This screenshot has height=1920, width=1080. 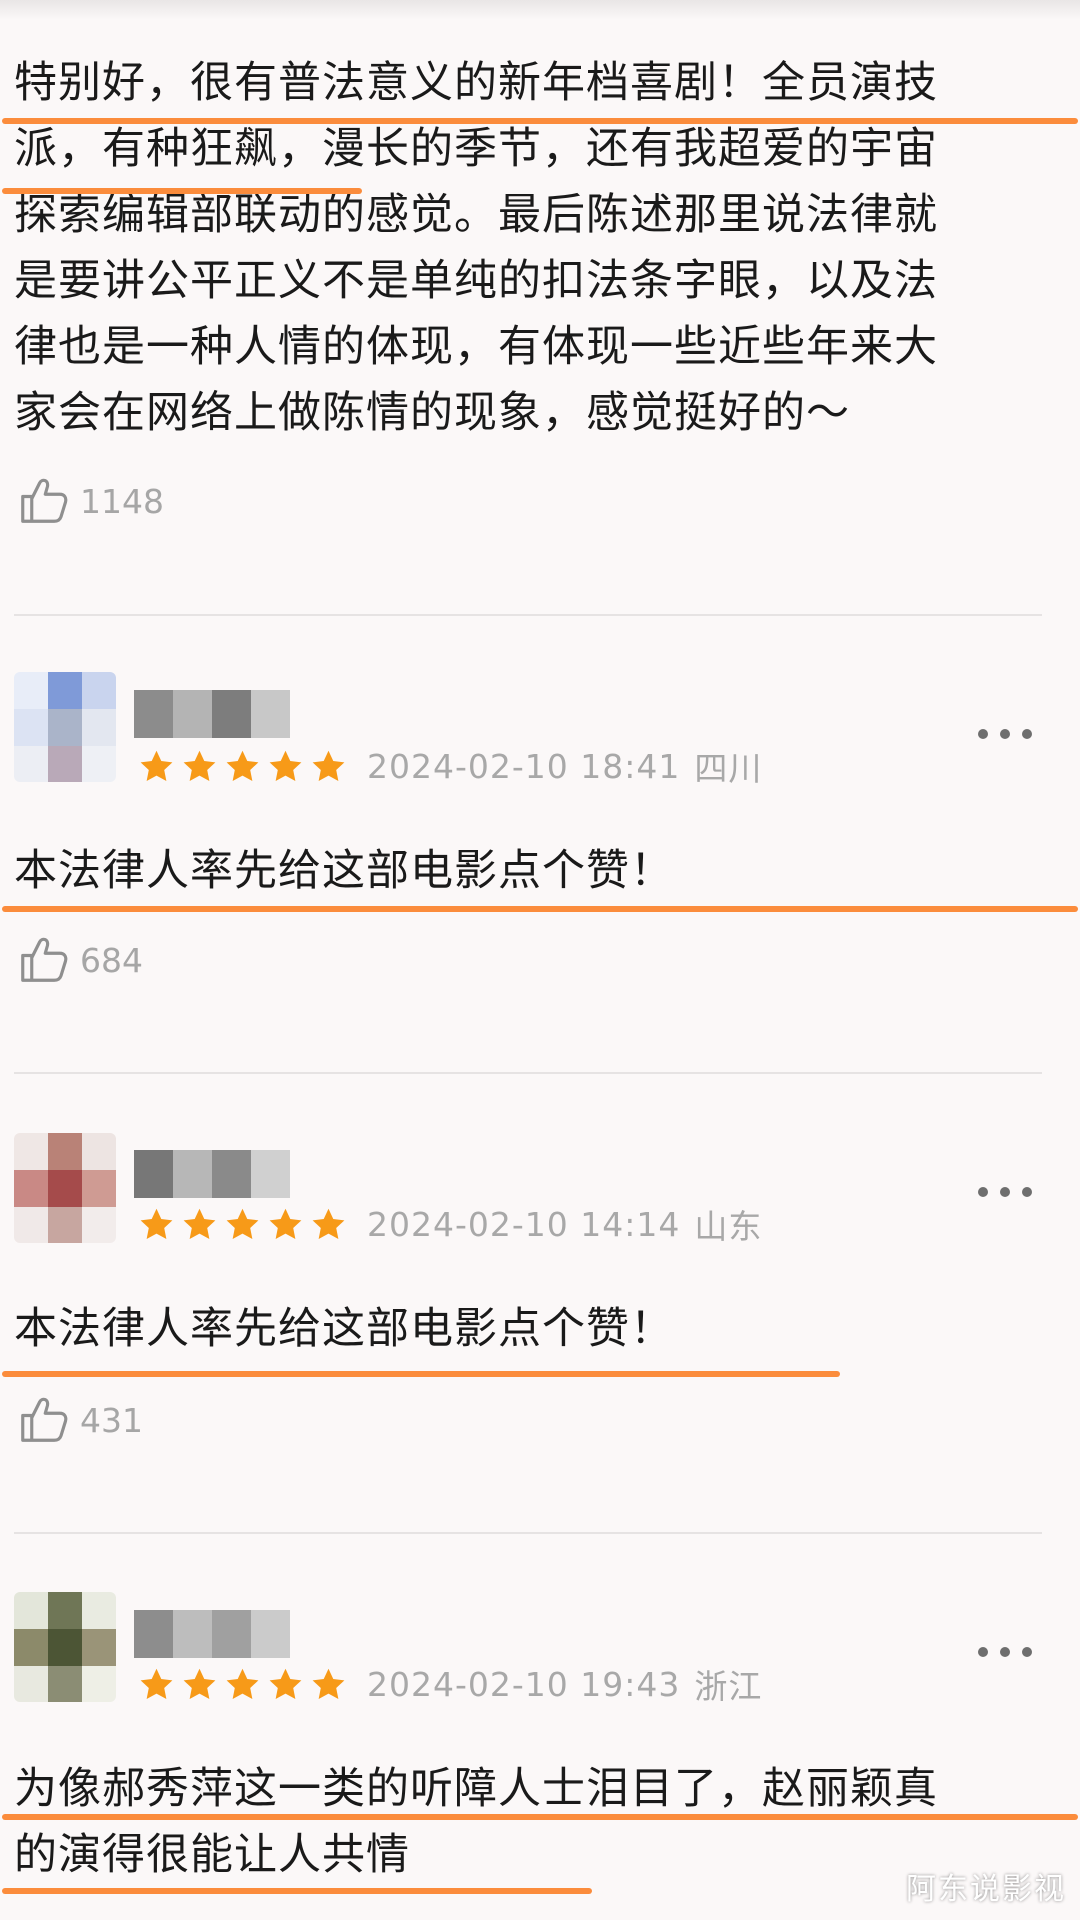 I want to click on like-count: 684, so click(x=111, y=960).